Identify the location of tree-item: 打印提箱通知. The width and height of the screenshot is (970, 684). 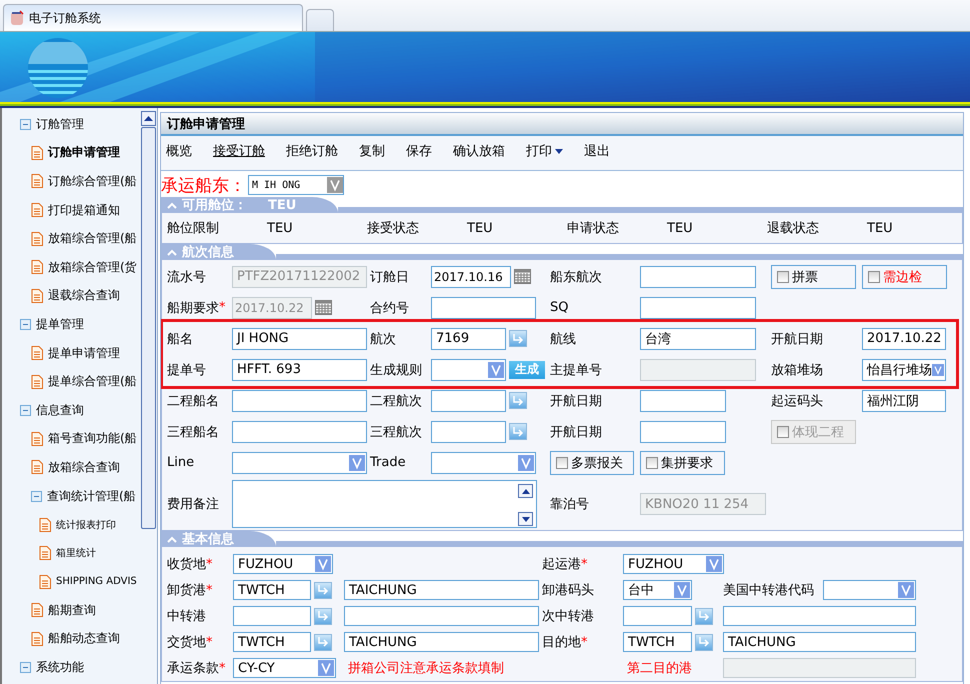
(84, 210).